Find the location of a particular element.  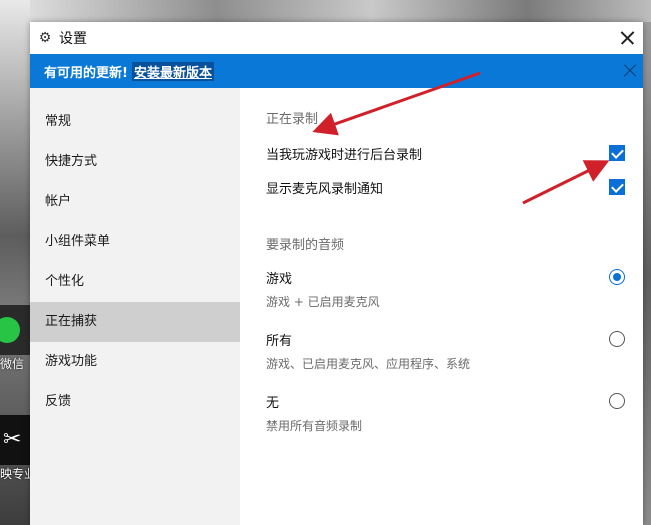

desktop-icon-label: 微信 is located at coordinates (12, 364).